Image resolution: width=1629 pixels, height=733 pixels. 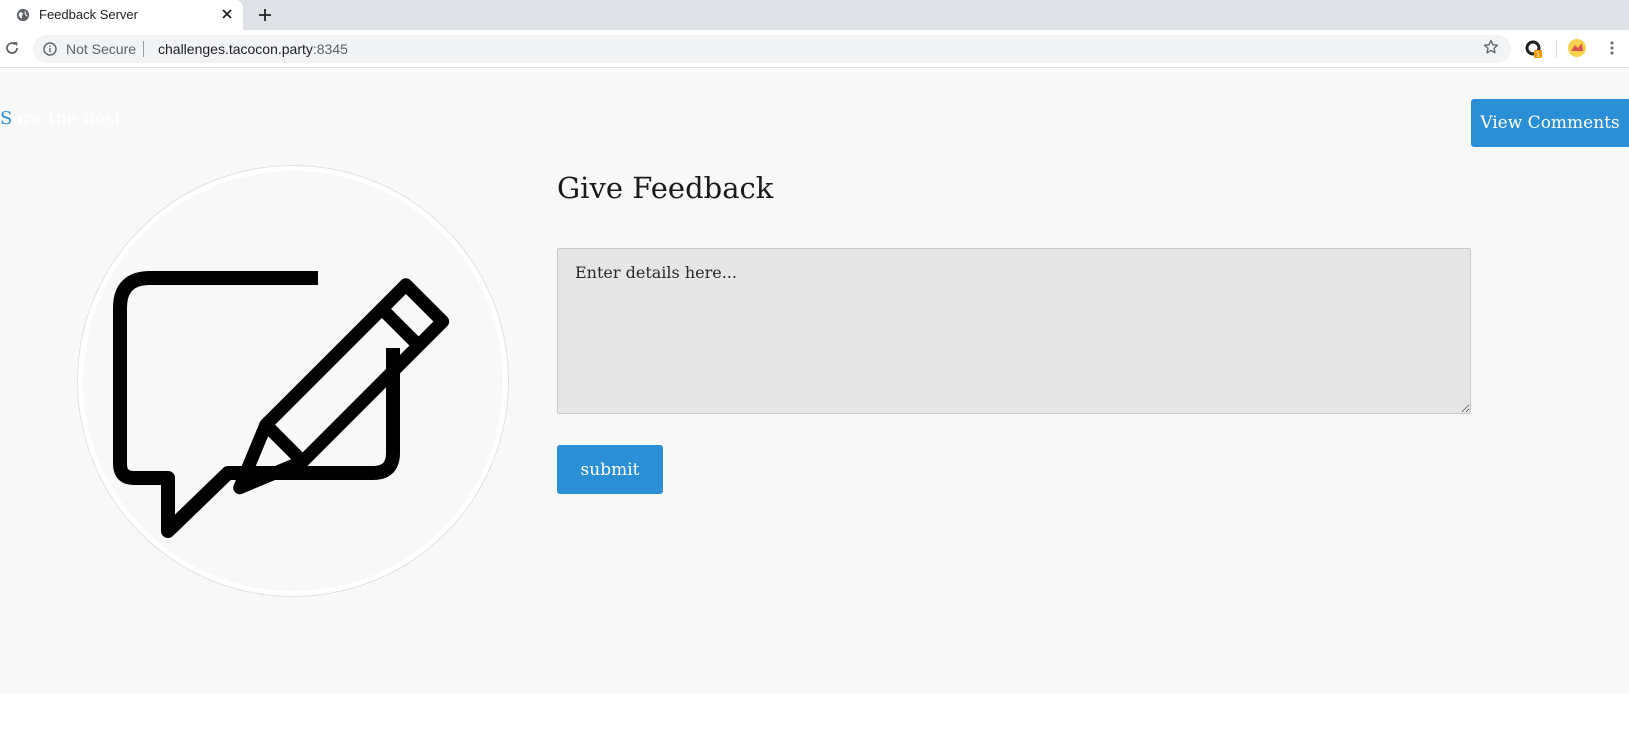 What do you see at coordinates (12, 48) in the screenshot?
I see `reload-icon` at bounding box center [12, 48].